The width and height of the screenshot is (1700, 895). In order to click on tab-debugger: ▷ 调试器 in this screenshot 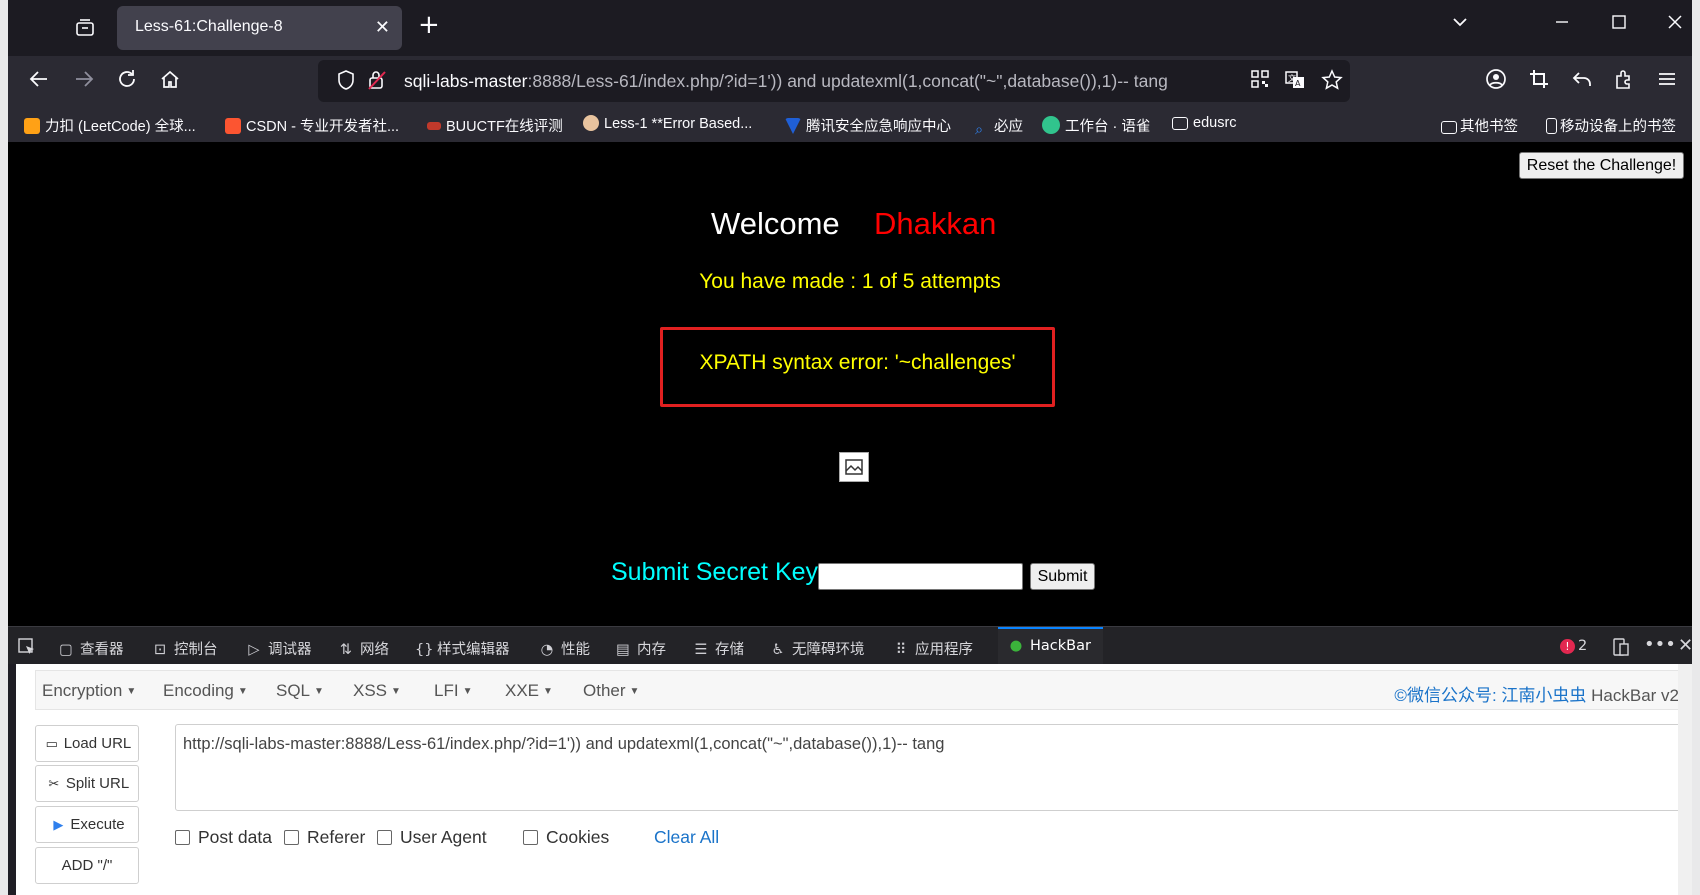, I will do `click(278, 648)`.